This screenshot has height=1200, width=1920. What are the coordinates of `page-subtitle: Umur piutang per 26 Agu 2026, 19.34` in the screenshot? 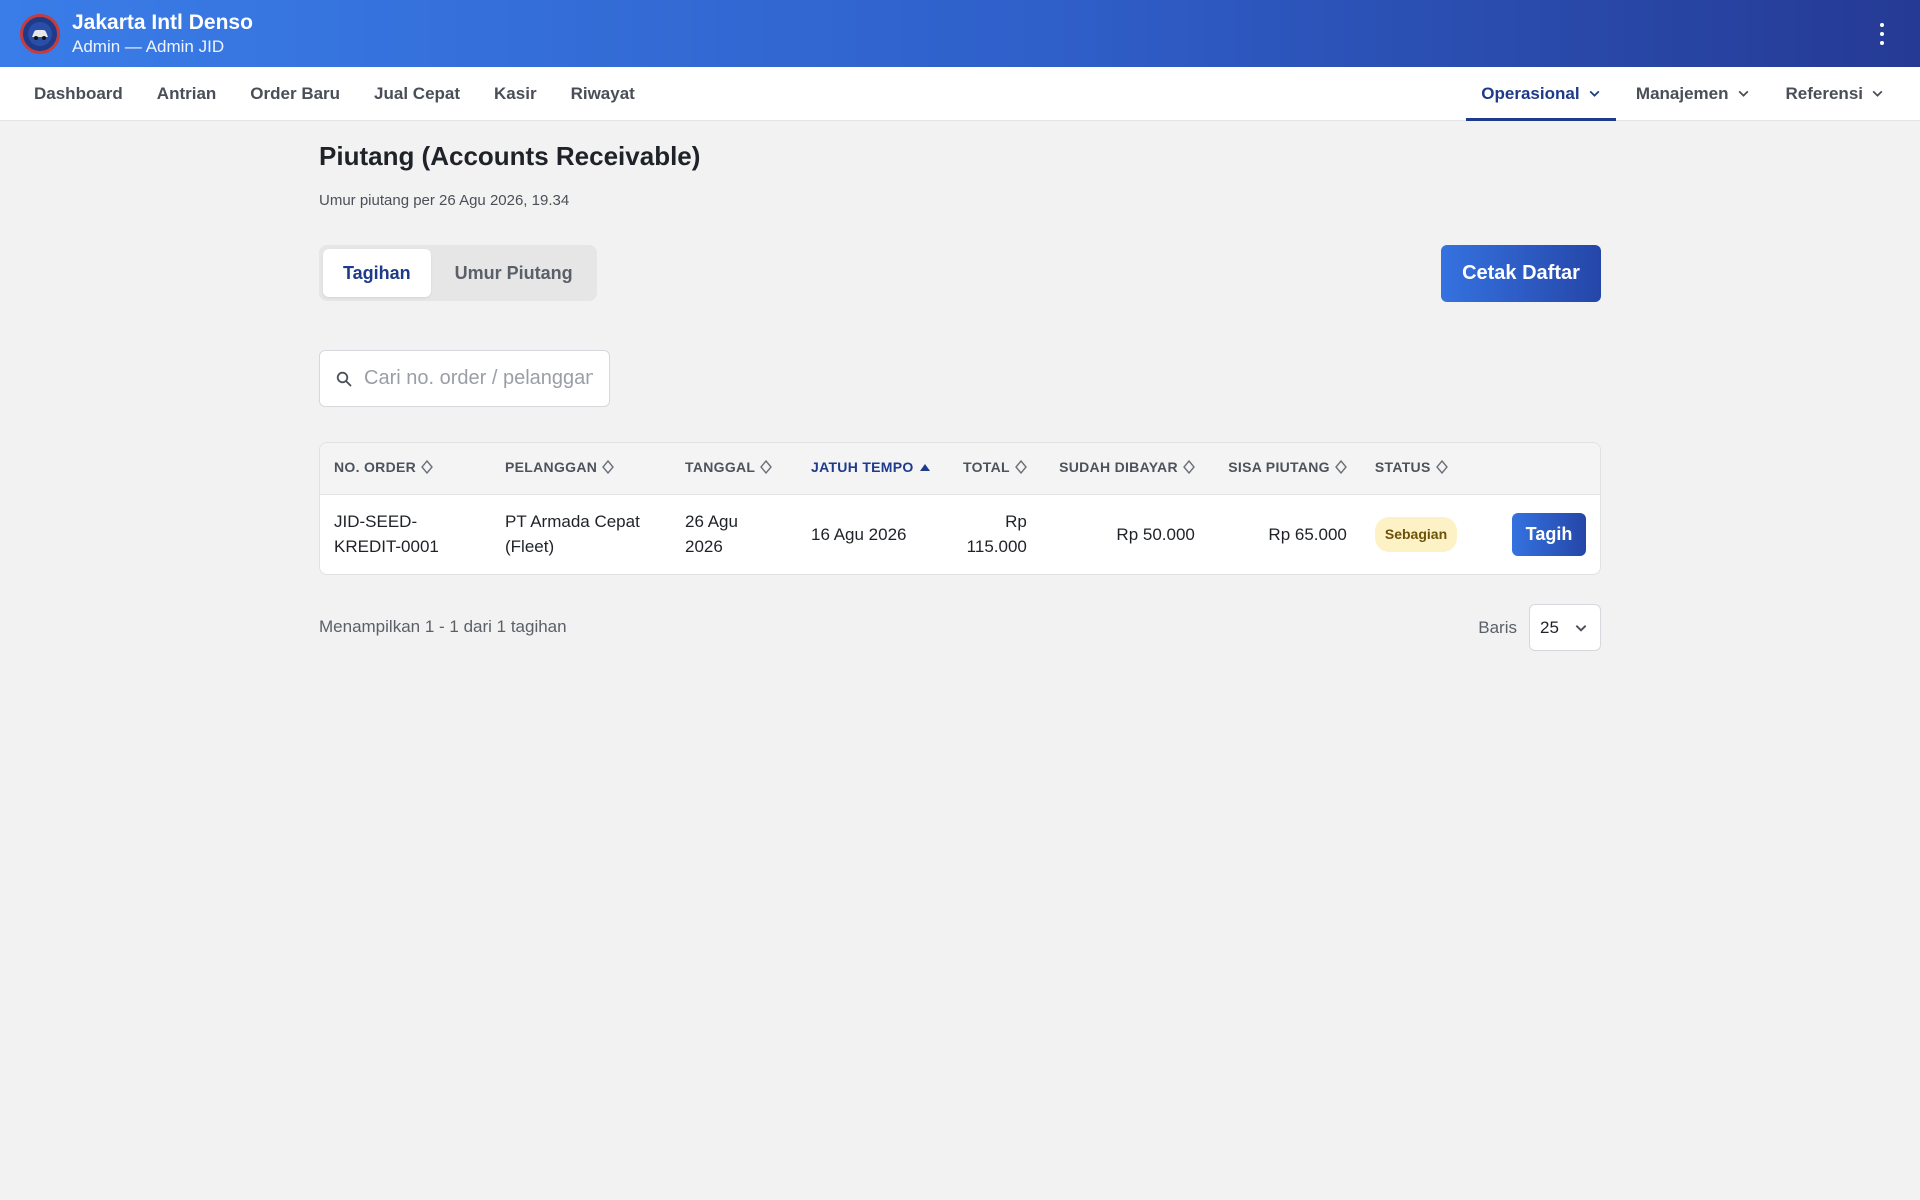 It's located at (444, 200).